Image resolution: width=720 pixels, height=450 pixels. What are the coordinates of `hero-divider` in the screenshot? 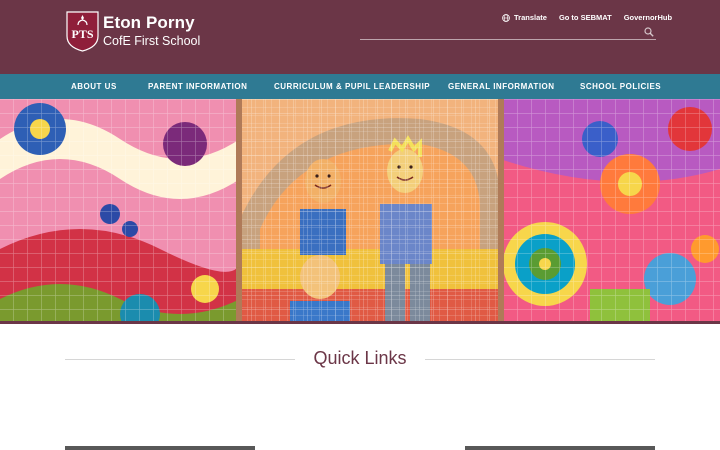 It's located at (360, 322).